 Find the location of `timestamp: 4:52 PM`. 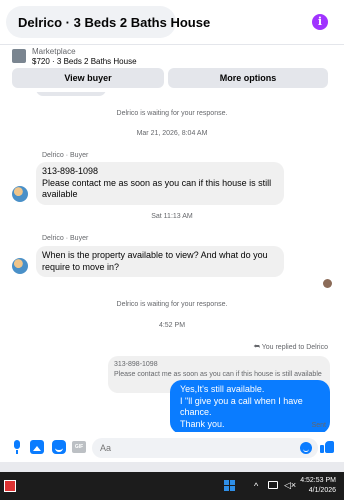

timestamp: 4:52 PM is located at coordinates (172, 325).